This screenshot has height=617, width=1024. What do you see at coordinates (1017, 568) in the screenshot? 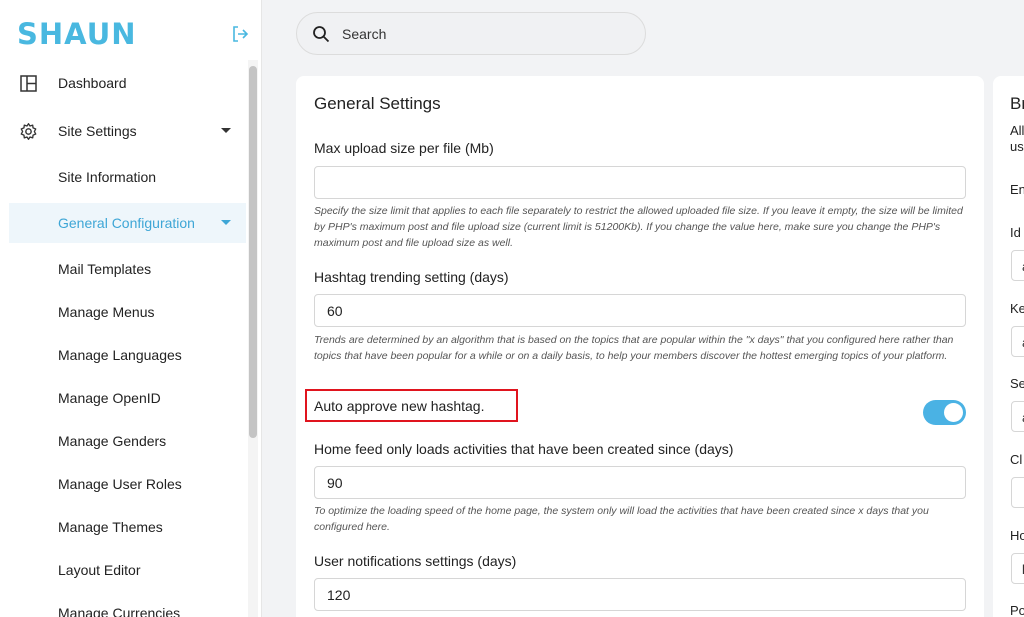
I see `right-card-input: l` at bounding box center [1017, 568].